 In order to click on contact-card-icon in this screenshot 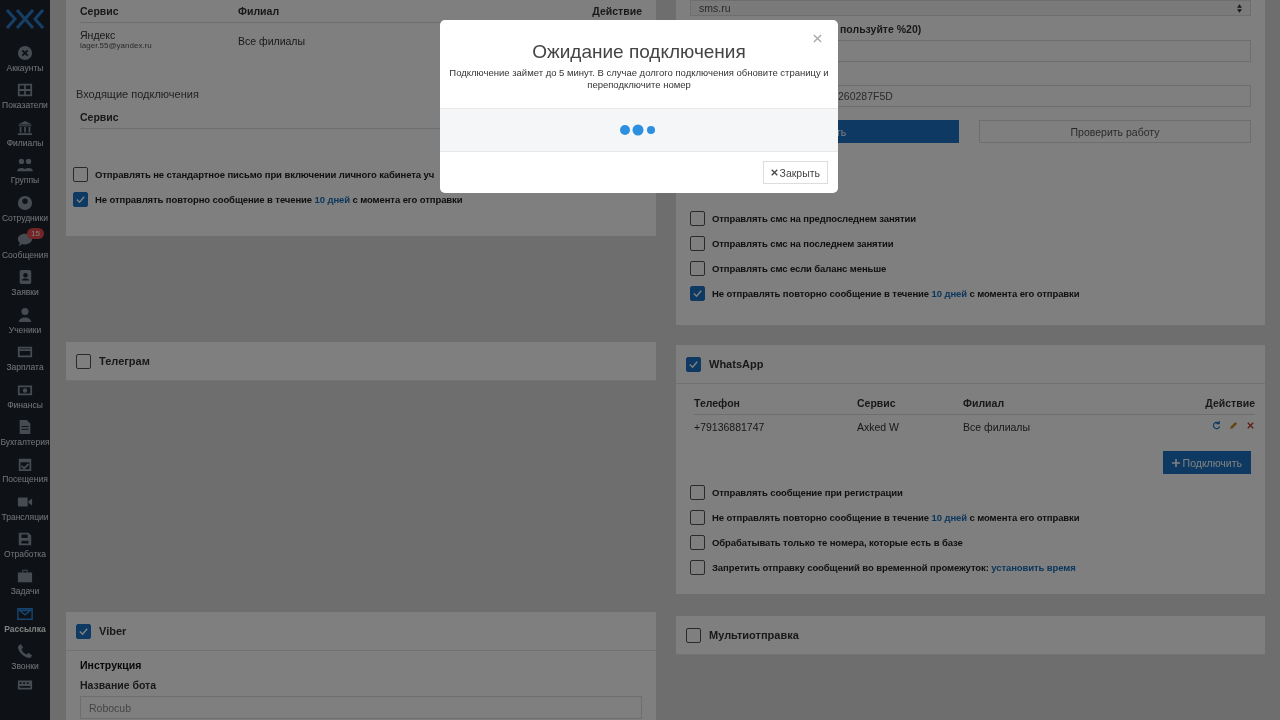, I will do `click(25, 277)`.